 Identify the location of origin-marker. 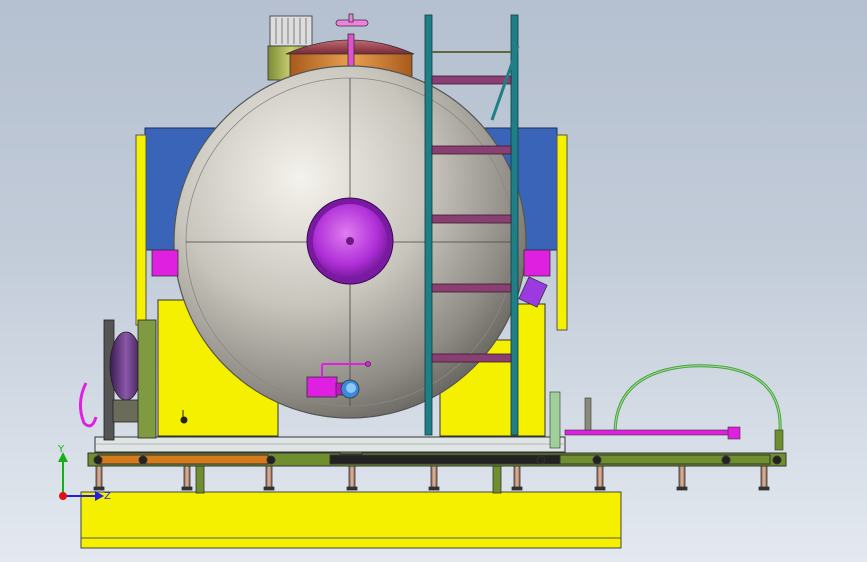
(63, 496).